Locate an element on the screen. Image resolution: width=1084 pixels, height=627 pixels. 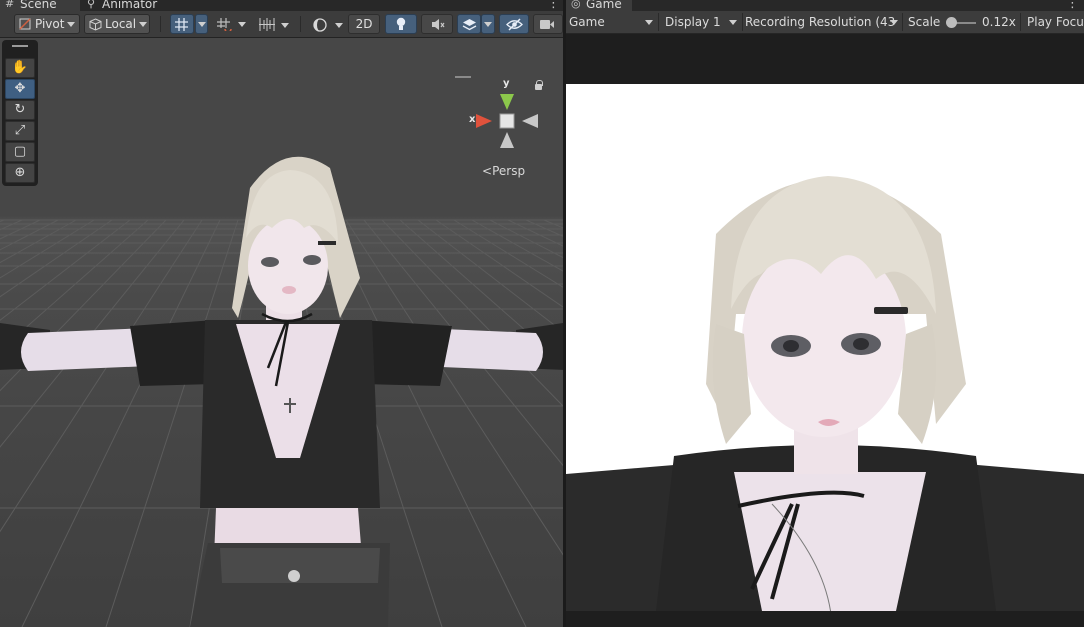
pivot-icon is located at coordinates (25, 24).